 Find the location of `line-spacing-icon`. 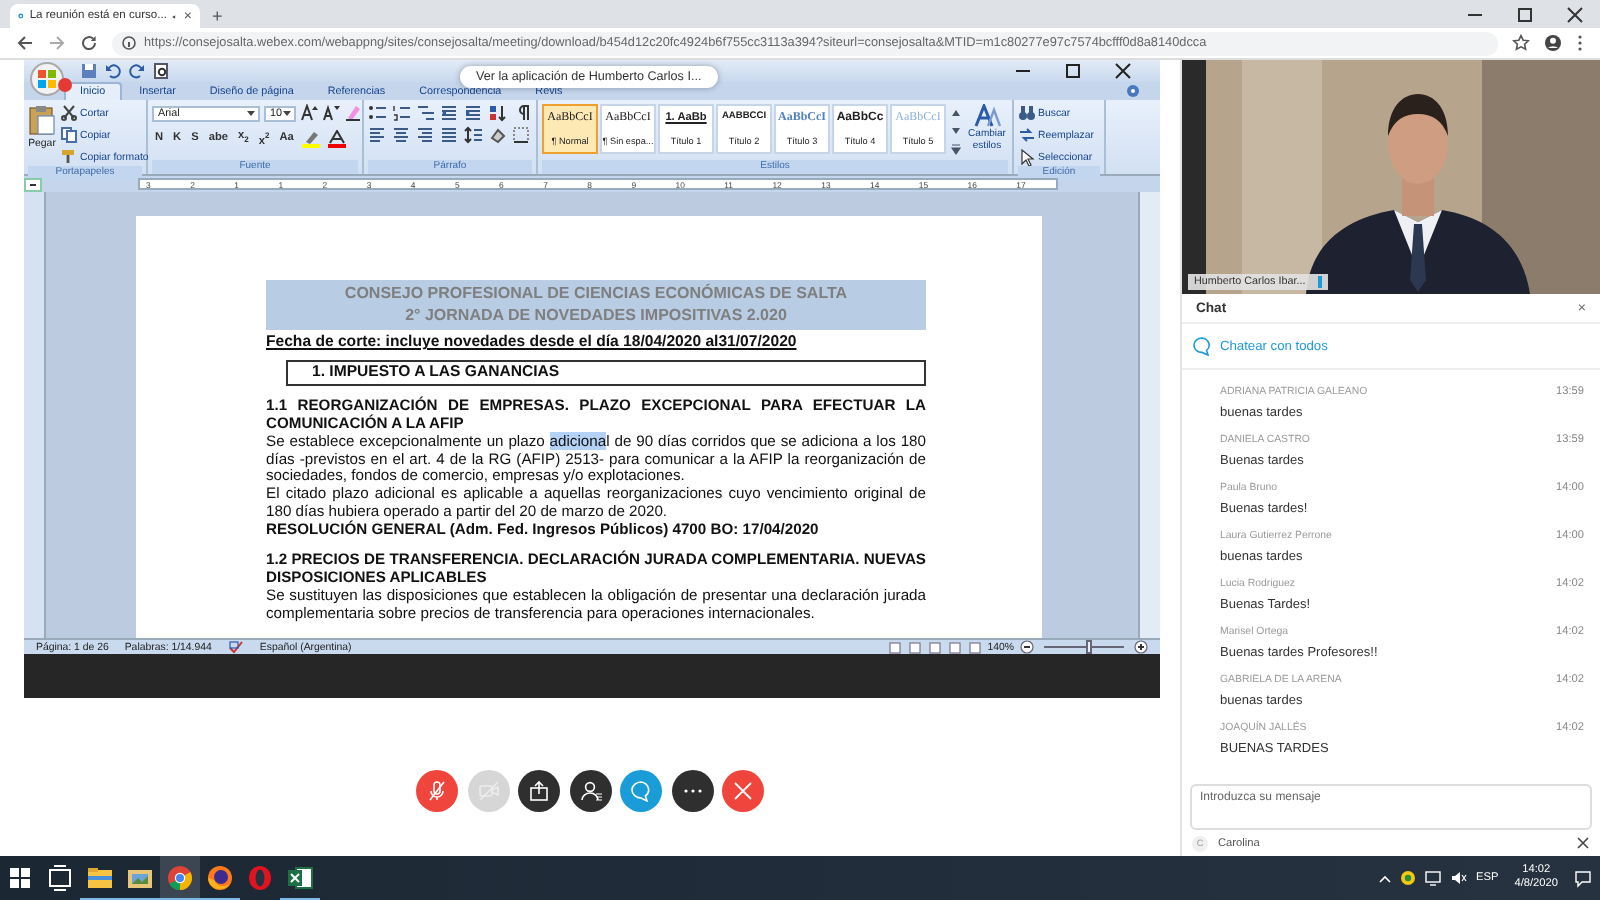

line-spacing-icon is located at coordinates (474, 135).